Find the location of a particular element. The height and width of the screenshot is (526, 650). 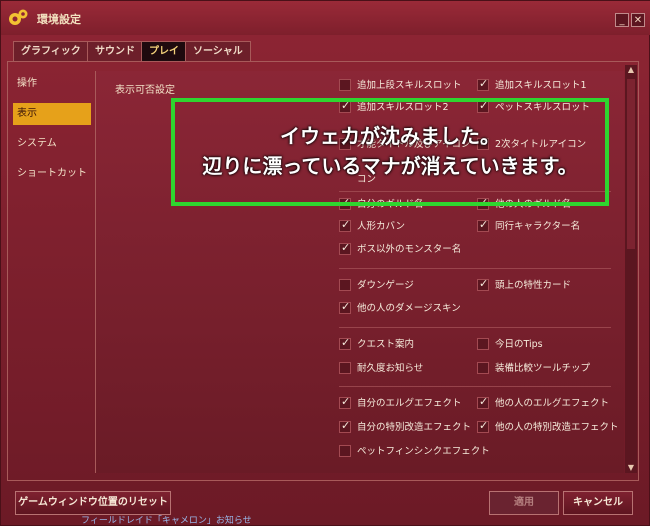

section-label: 表示可否設定 is located at coordinates (145, 90).